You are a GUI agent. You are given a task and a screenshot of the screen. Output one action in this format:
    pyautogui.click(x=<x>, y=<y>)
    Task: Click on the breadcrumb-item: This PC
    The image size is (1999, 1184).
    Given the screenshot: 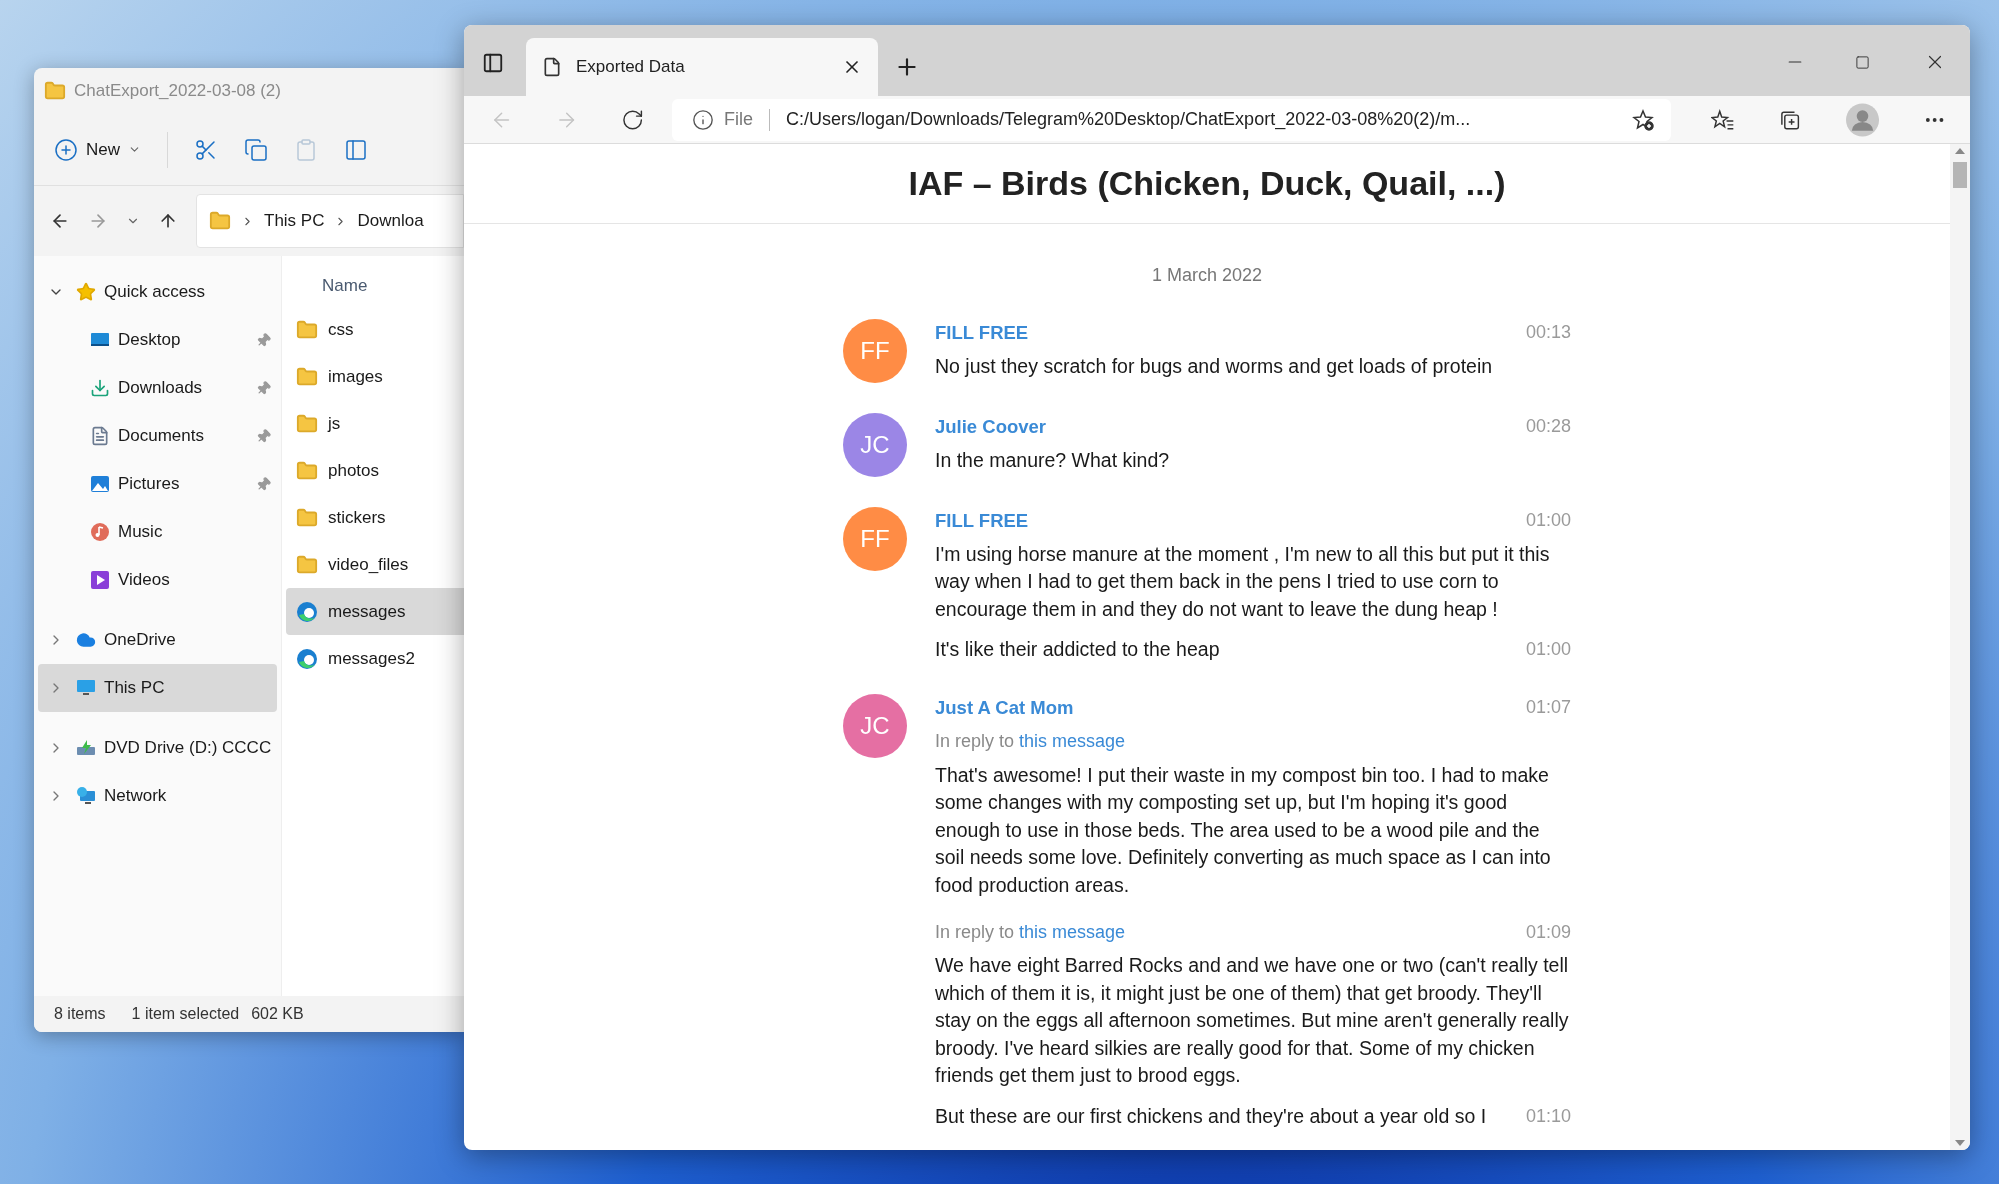 What is the action you would take?
    pyautogui.click(x=294, y=221)
    